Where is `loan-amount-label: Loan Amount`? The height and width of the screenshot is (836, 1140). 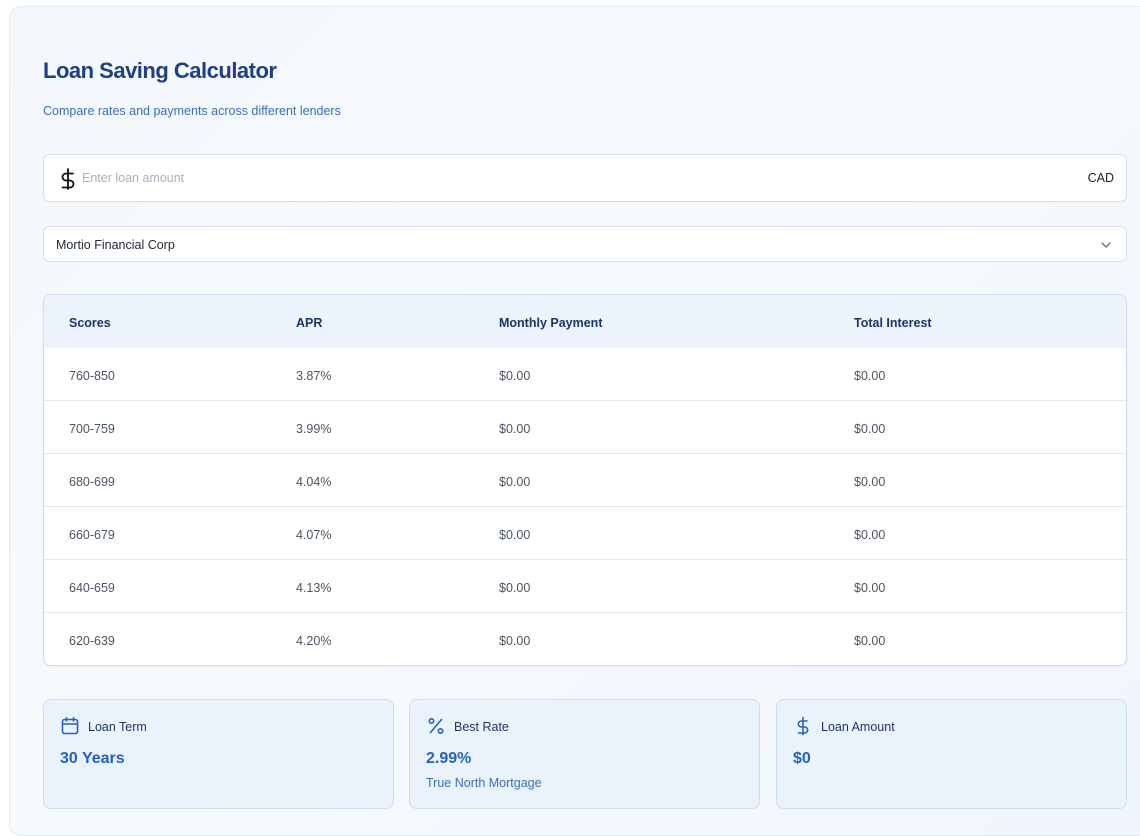
loan-amount-label: Loan Amount is located at coordinates (858, 727).